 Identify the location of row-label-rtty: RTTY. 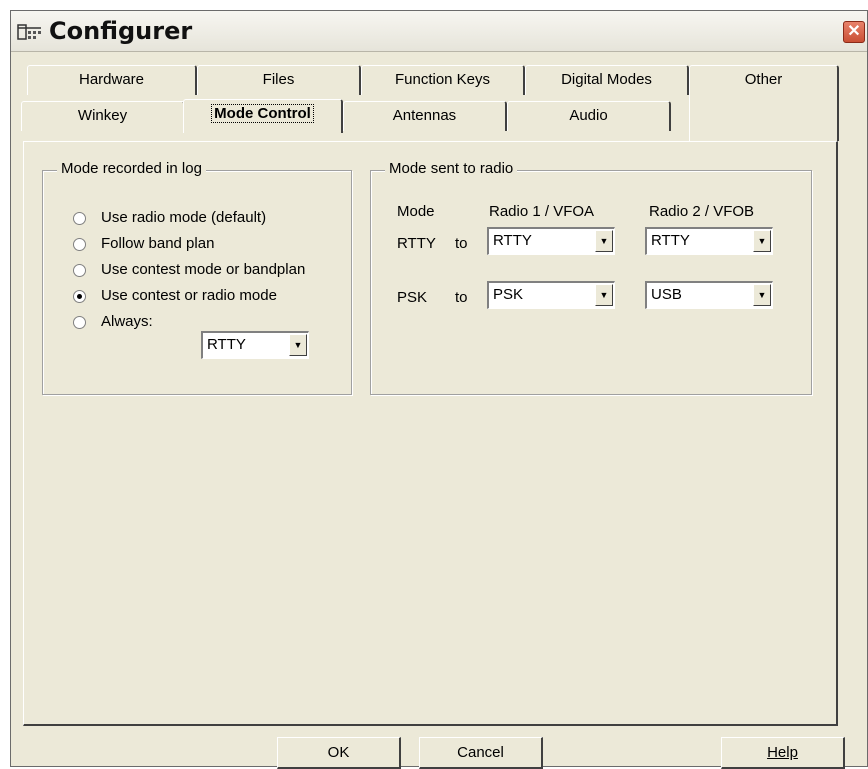
(416, 243).